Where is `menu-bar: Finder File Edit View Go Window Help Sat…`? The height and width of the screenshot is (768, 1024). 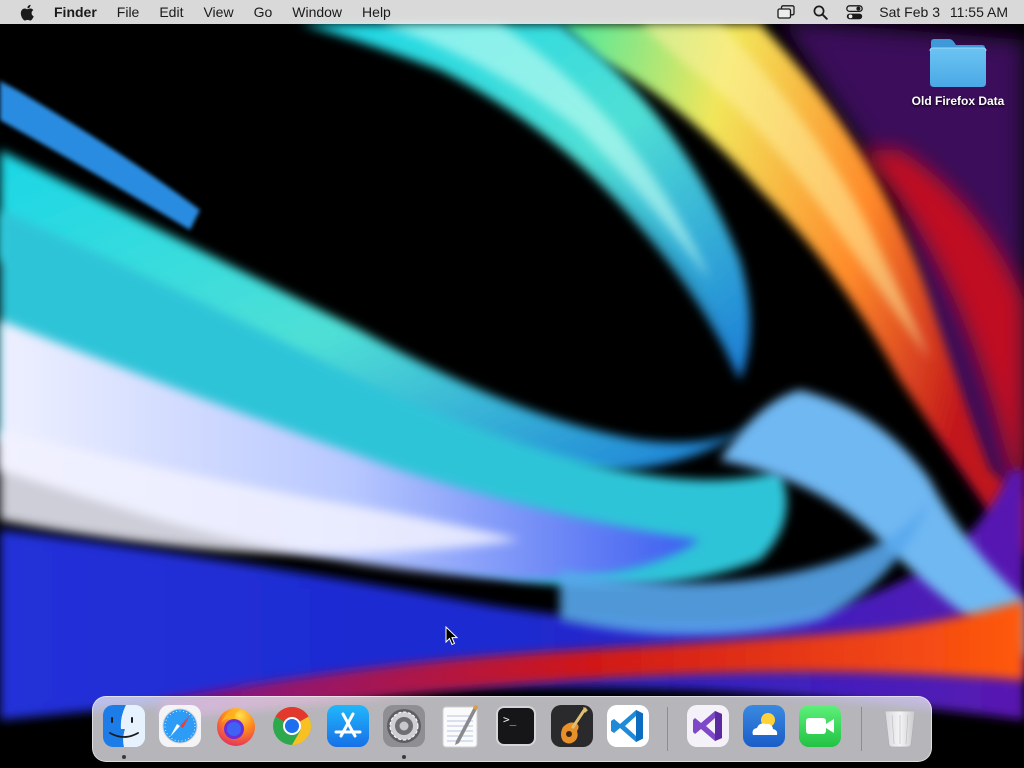 menu-bar: Finder File Edit View Go Window Help Sat… is located at coordinates (512, 12).